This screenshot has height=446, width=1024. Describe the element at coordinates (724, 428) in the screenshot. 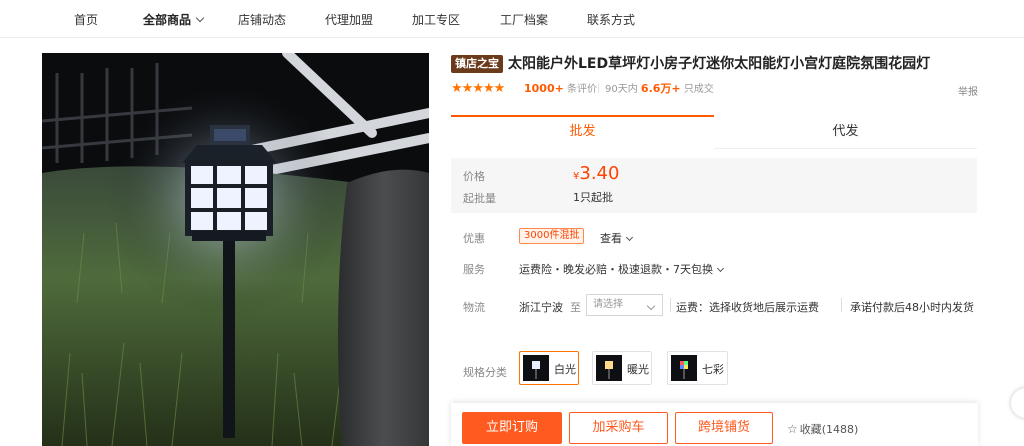

I see `cross-border-button: 跨境铺货` at that location.